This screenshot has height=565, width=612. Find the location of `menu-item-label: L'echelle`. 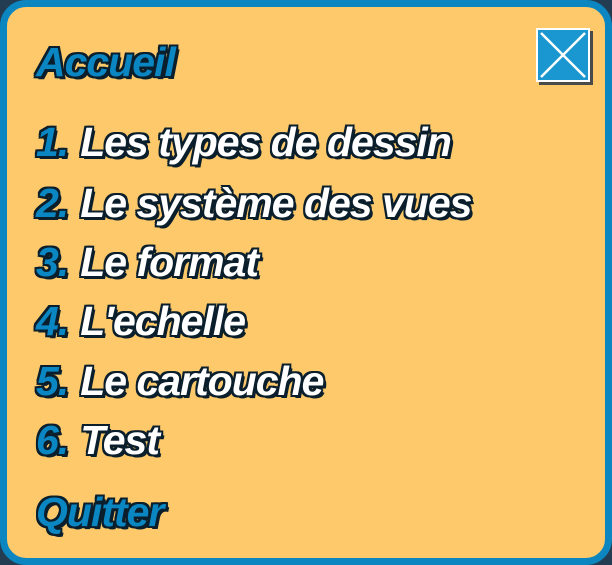

menu-item-label: L'echelle is located at coordinates (163, 321).